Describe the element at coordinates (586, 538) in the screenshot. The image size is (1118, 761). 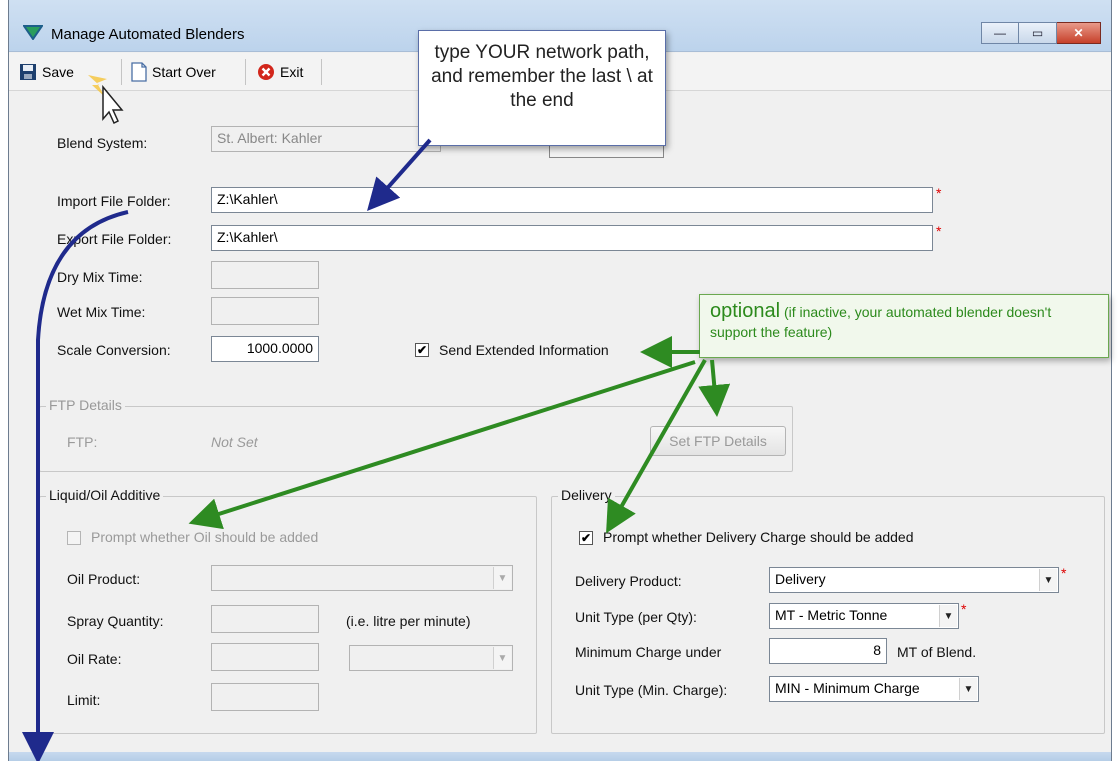
I see `delivery-prompt-checkbox: ✔` at that location.